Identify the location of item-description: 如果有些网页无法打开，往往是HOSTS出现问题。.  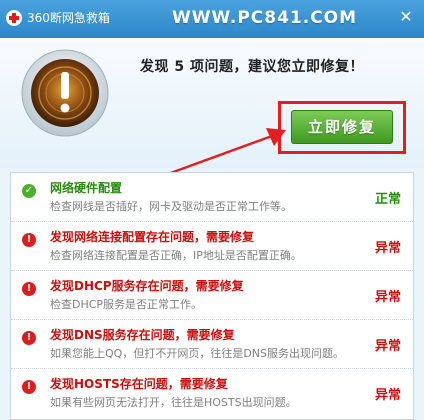
(173, 402).